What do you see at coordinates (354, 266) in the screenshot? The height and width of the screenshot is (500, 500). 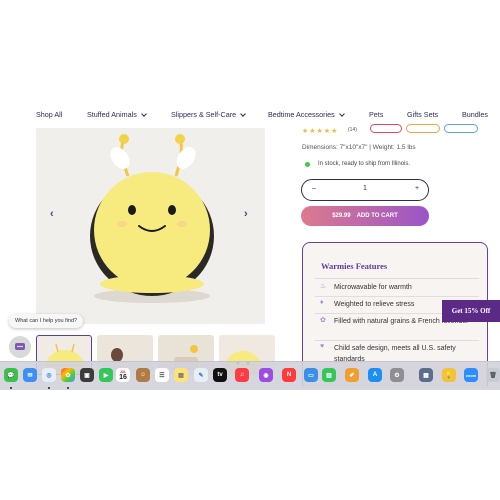 I see `features-title: Warmies Features` at bounding box center [354, 266].